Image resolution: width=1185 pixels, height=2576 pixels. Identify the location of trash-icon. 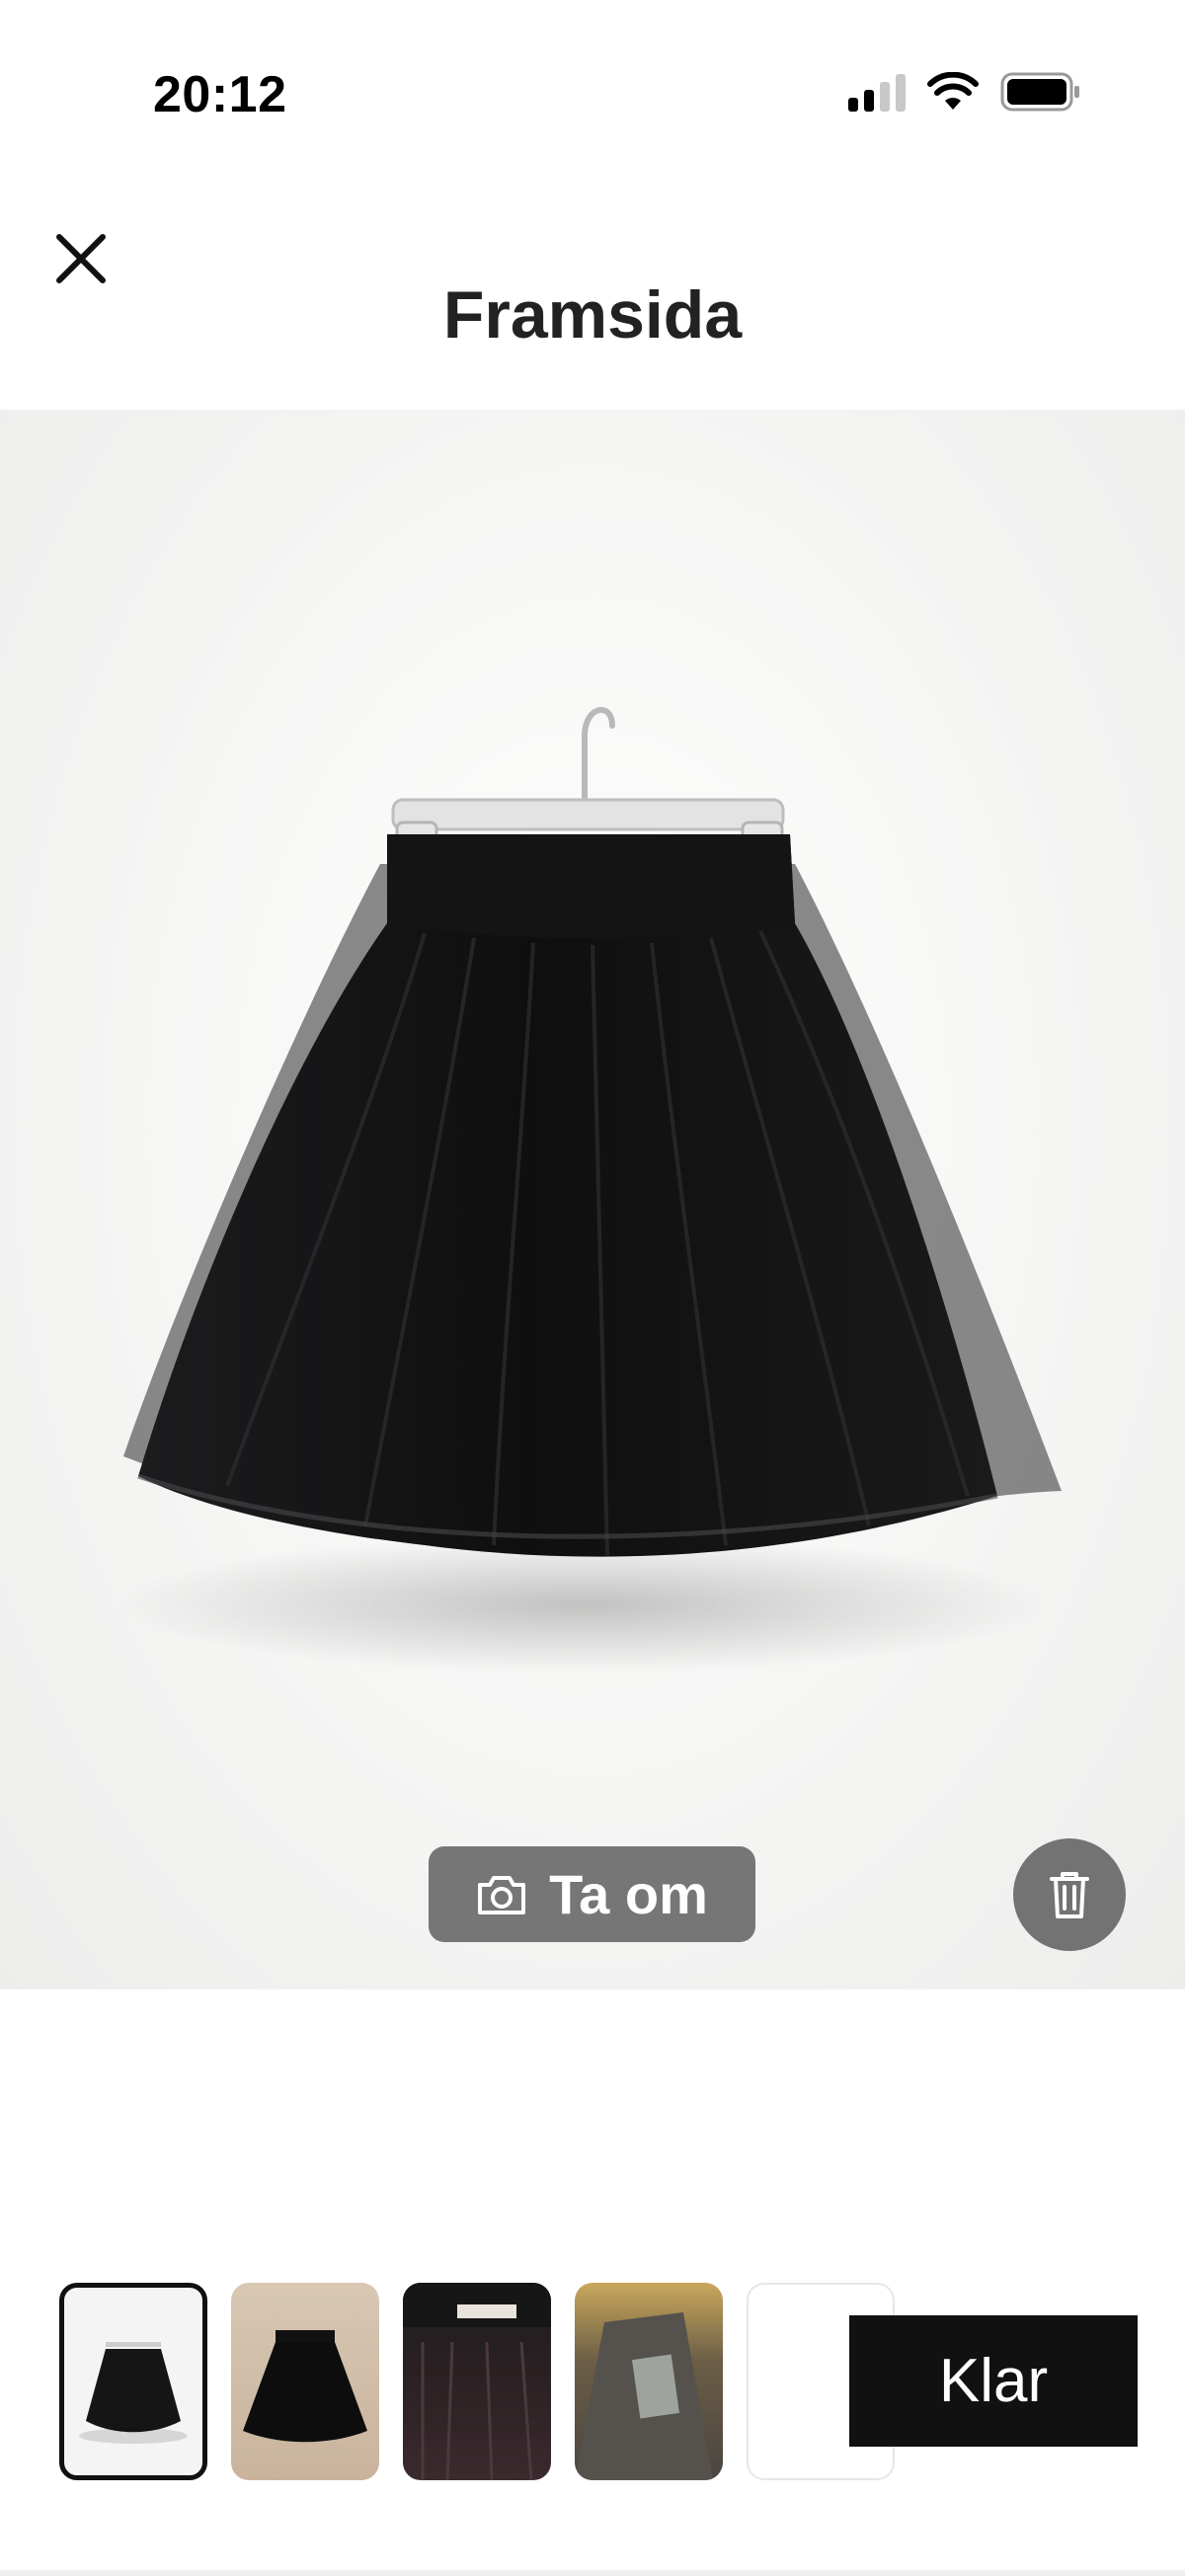
(1070, 1895).